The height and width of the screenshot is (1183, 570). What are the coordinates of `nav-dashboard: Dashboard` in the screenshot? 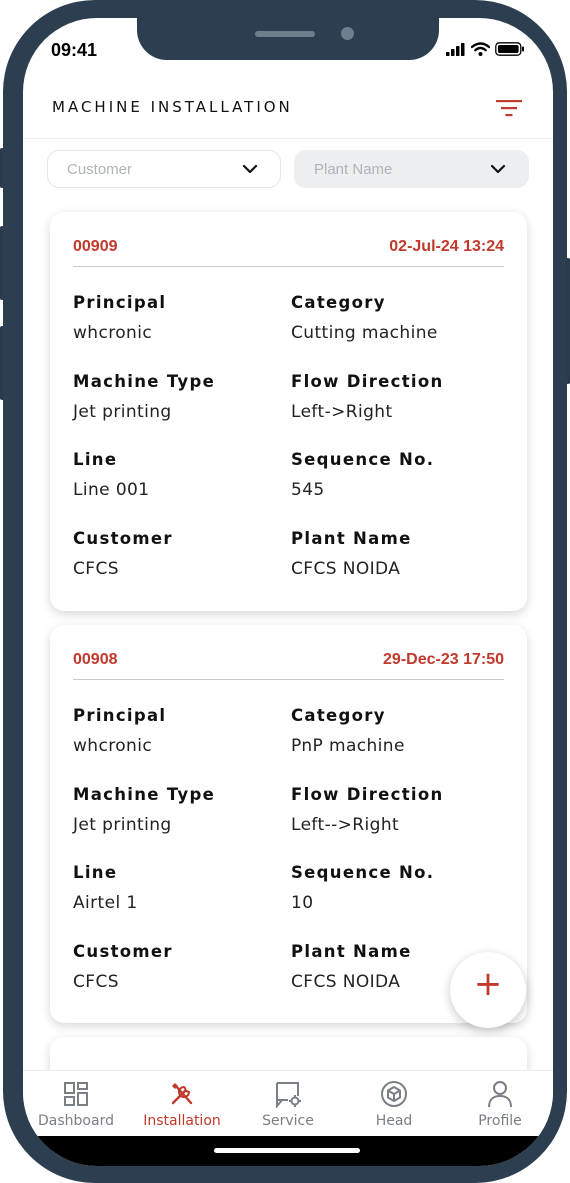 It's located at (76, 1103).